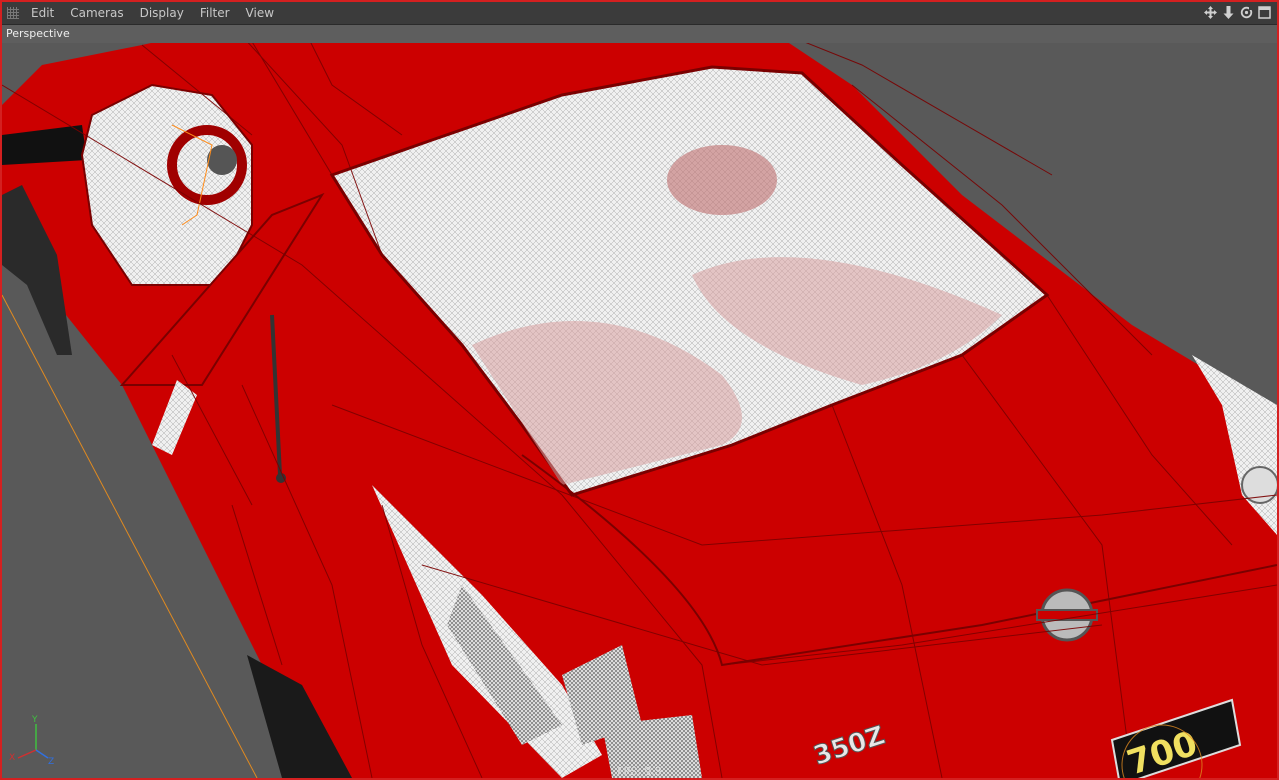  Describe the element at coordinates (42, 13) in the screenshot. I see `menu-edit: Edit` at that location.